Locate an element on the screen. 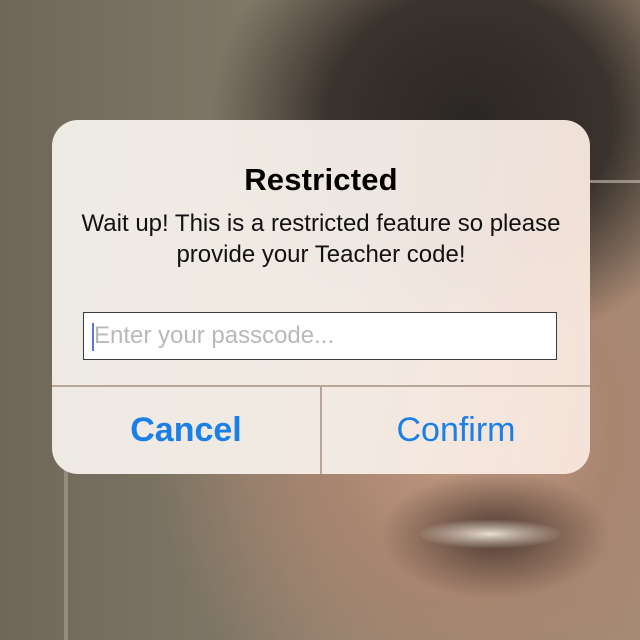 This screenshot has height=640, width=640. background-photo-highlight is located at coordinates (490, 534).